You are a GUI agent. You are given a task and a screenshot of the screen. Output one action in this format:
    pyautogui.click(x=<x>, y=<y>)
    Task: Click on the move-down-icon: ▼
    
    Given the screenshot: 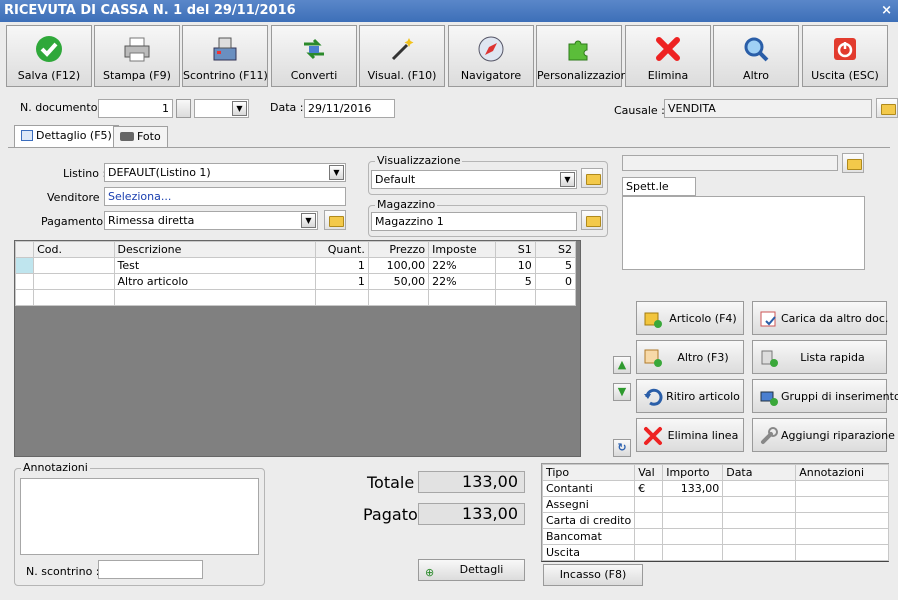 What is the action you would take?
    pyautogui.click(x=622, y=392)
    